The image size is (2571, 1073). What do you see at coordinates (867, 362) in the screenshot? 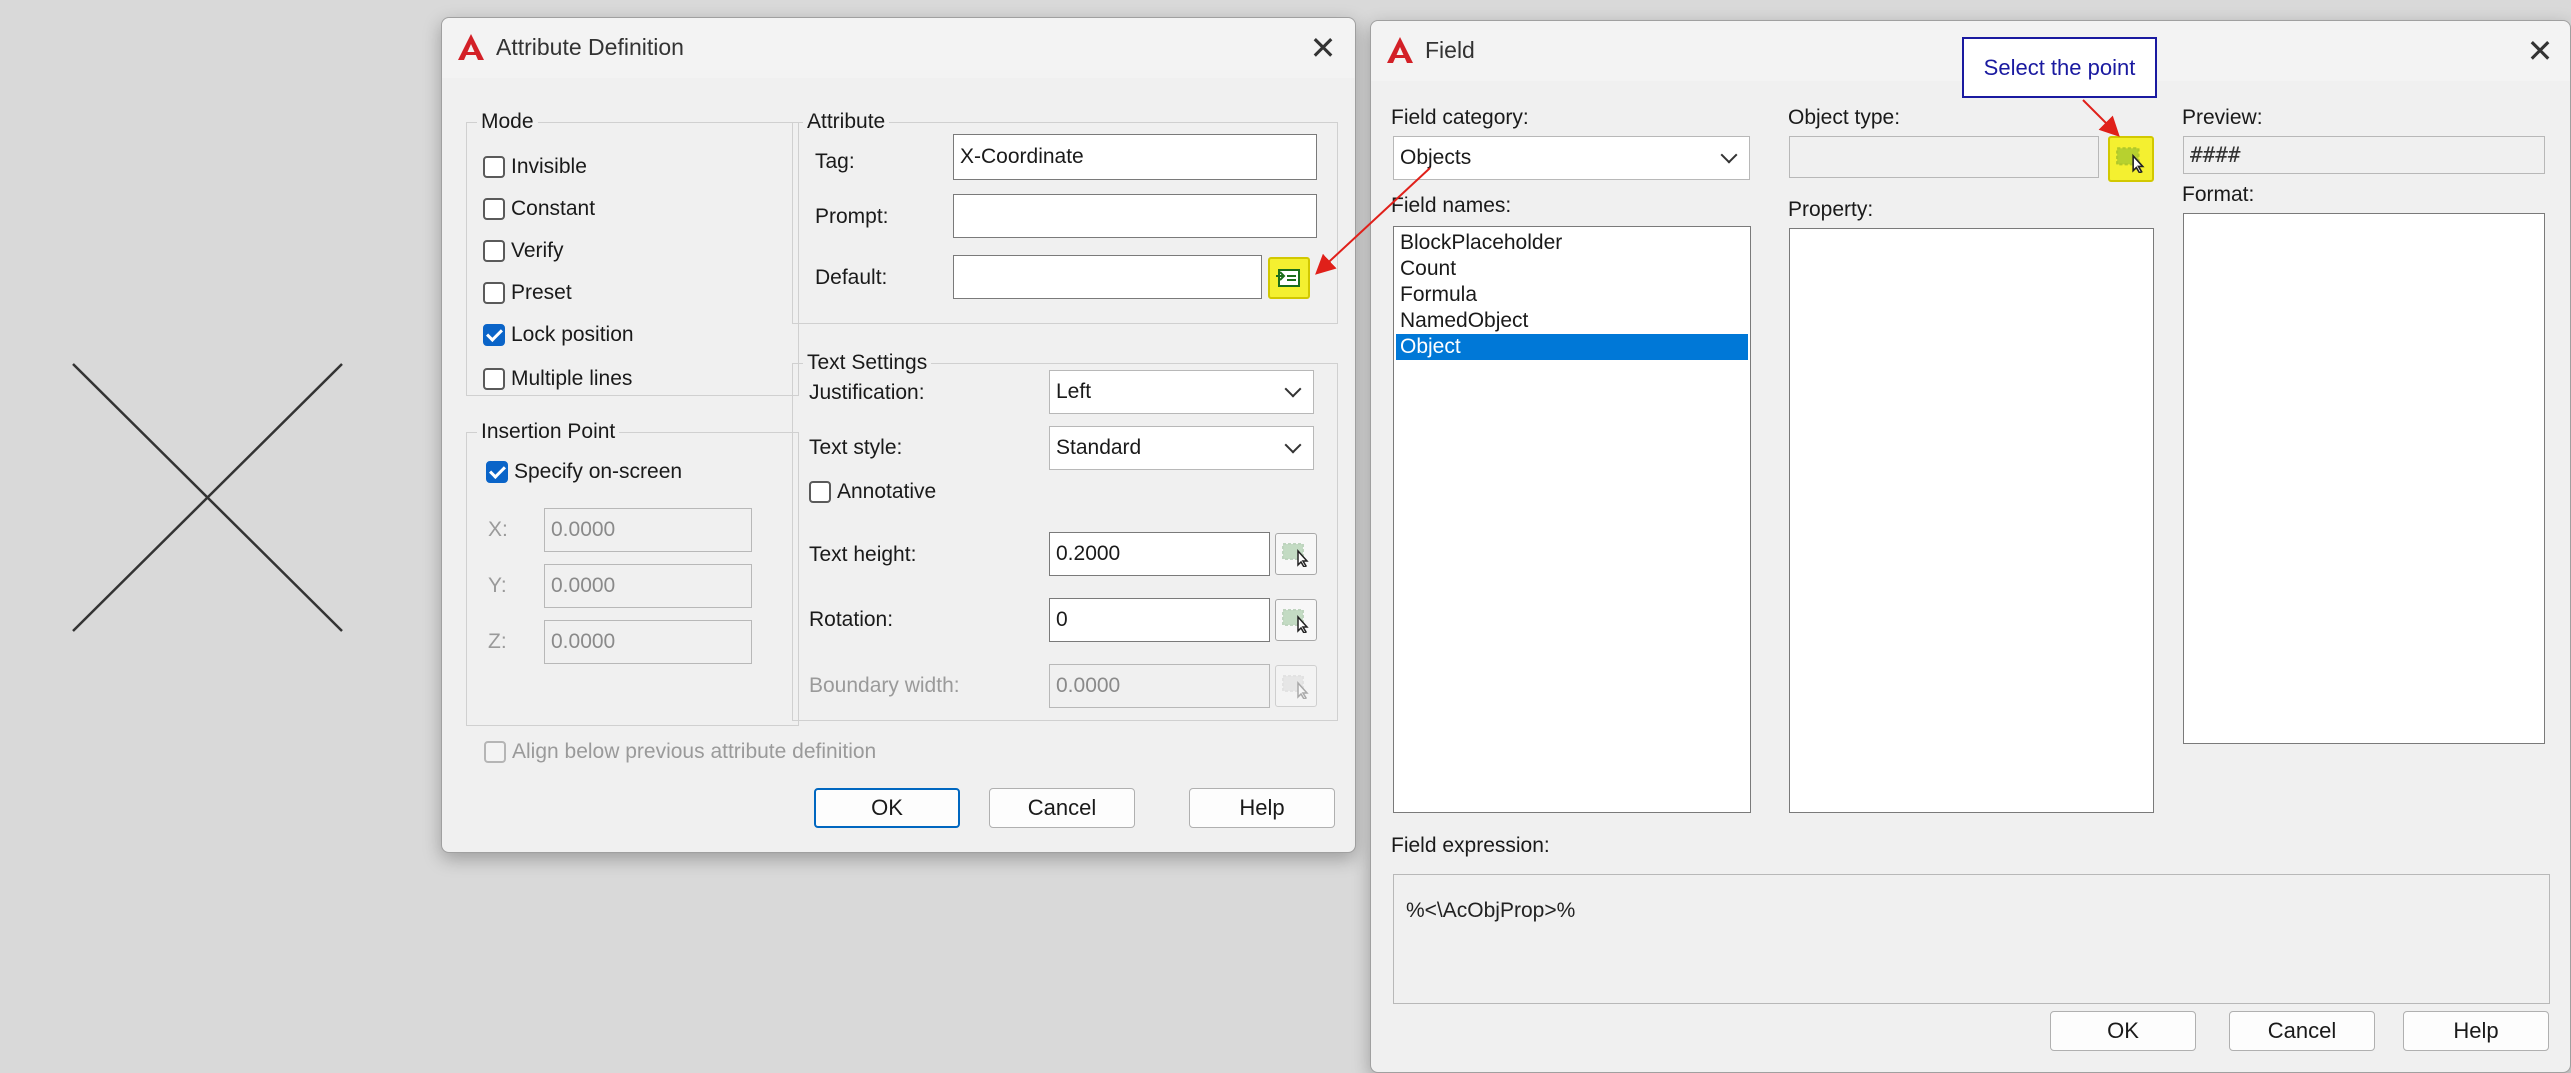
I see `text-settings-legend: Text Settings` at bounding box center [867, 362].